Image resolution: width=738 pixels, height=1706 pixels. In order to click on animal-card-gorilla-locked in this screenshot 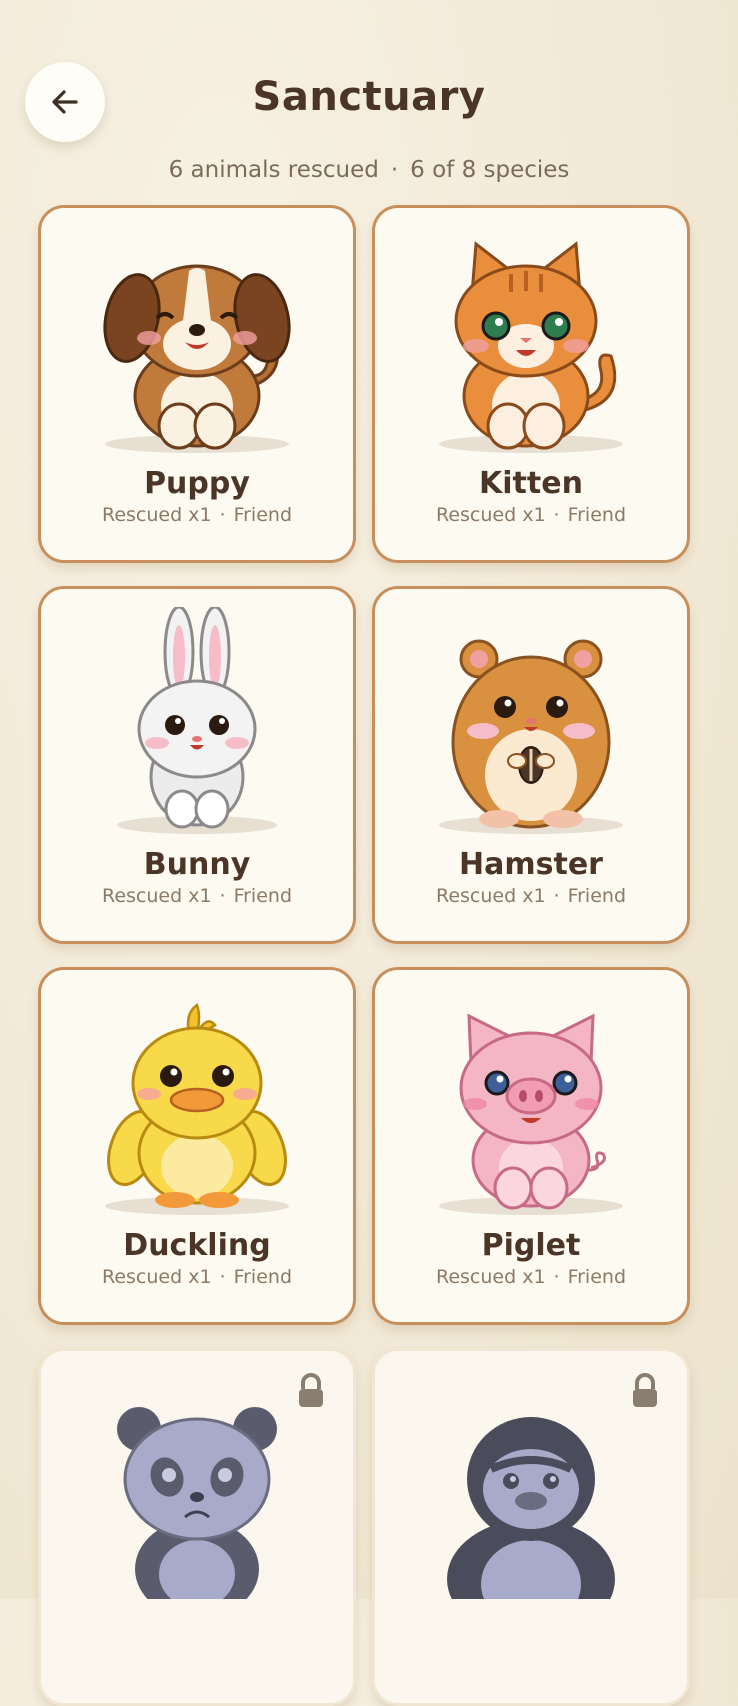, I will do `click(531, 1527)`.